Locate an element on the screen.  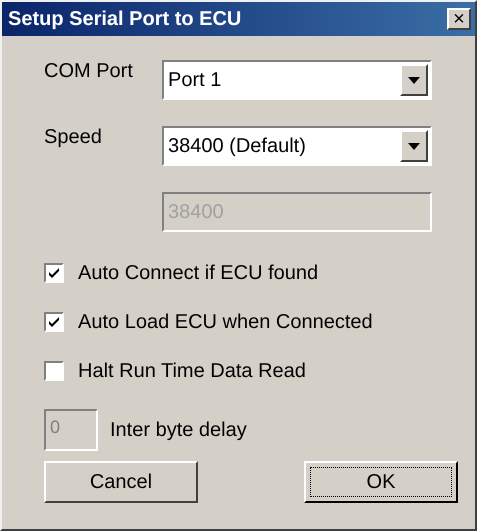
dialog-button: OK is located at coordinates (381, 482).